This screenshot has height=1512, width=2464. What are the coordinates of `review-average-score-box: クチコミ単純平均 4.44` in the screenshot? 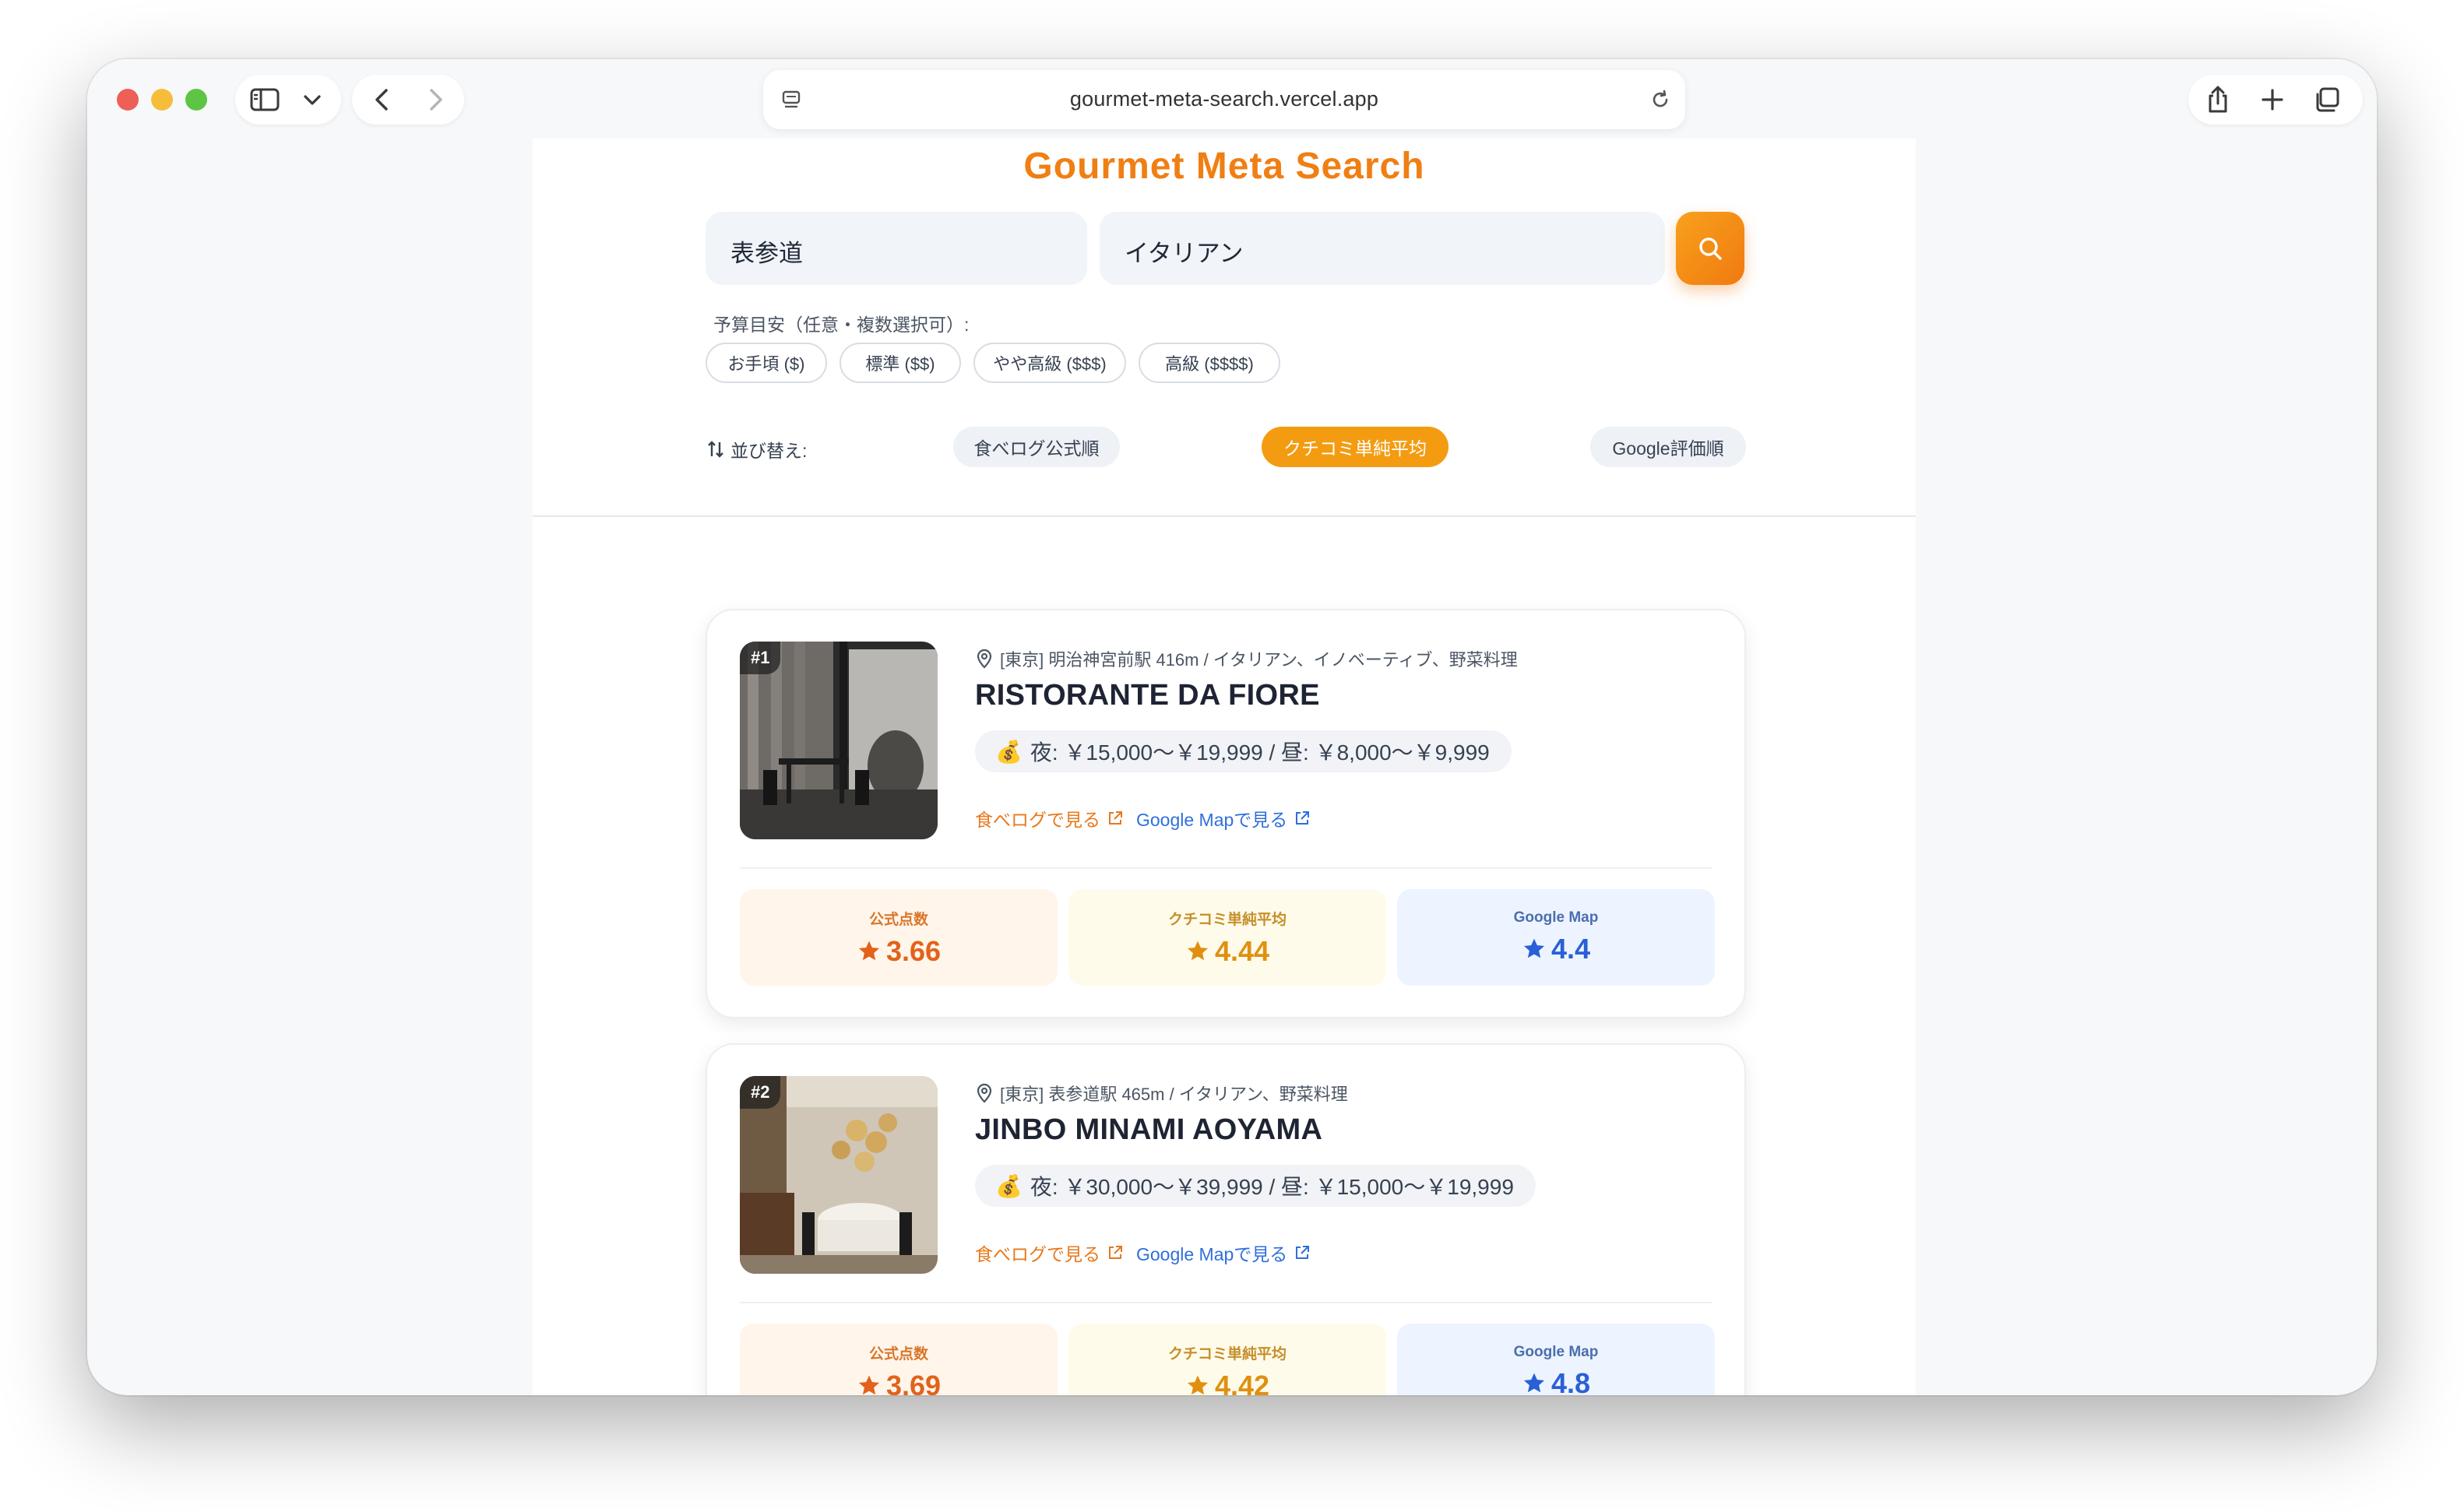 It's located at (1227, 938).